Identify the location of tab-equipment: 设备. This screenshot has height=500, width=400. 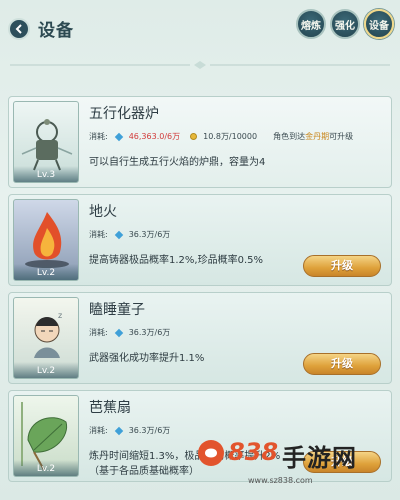
(379, 24).